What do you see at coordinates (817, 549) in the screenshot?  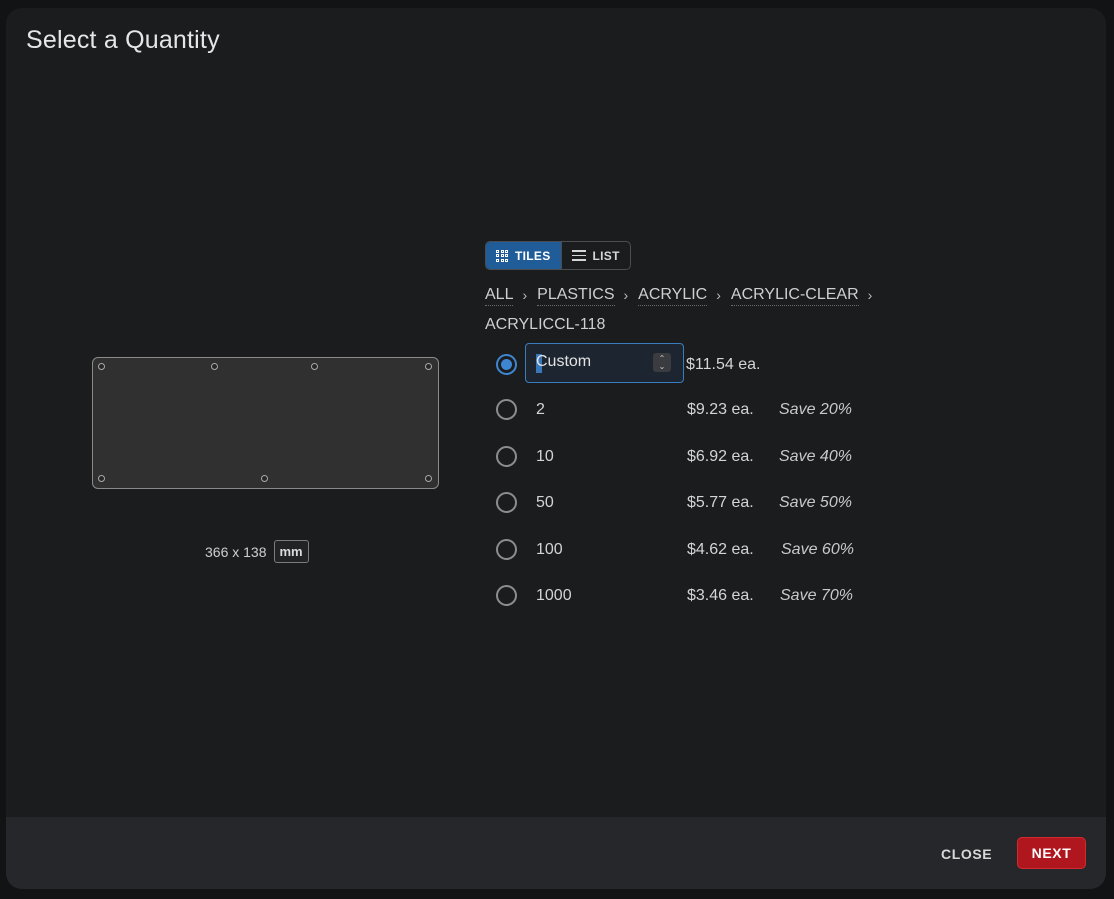 I see `savings-label: Save 60%` at bounding box center [817, 549].